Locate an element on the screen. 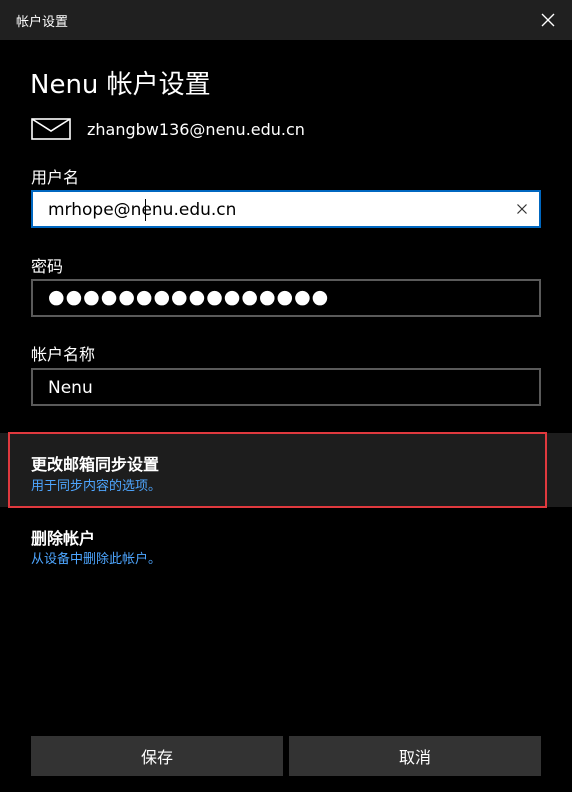 The width and height of the screenshot is (572, 792). close-icon is located at coordinates (548, 20).